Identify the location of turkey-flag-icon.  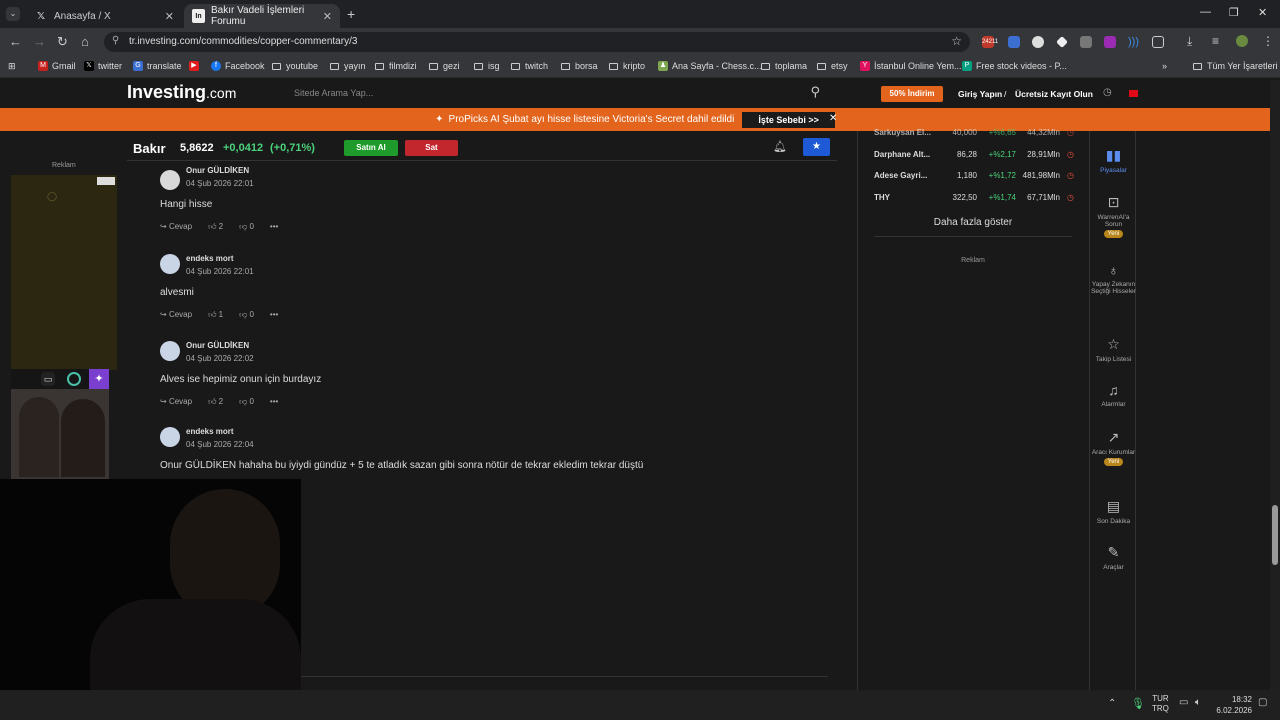
(1133, 93).